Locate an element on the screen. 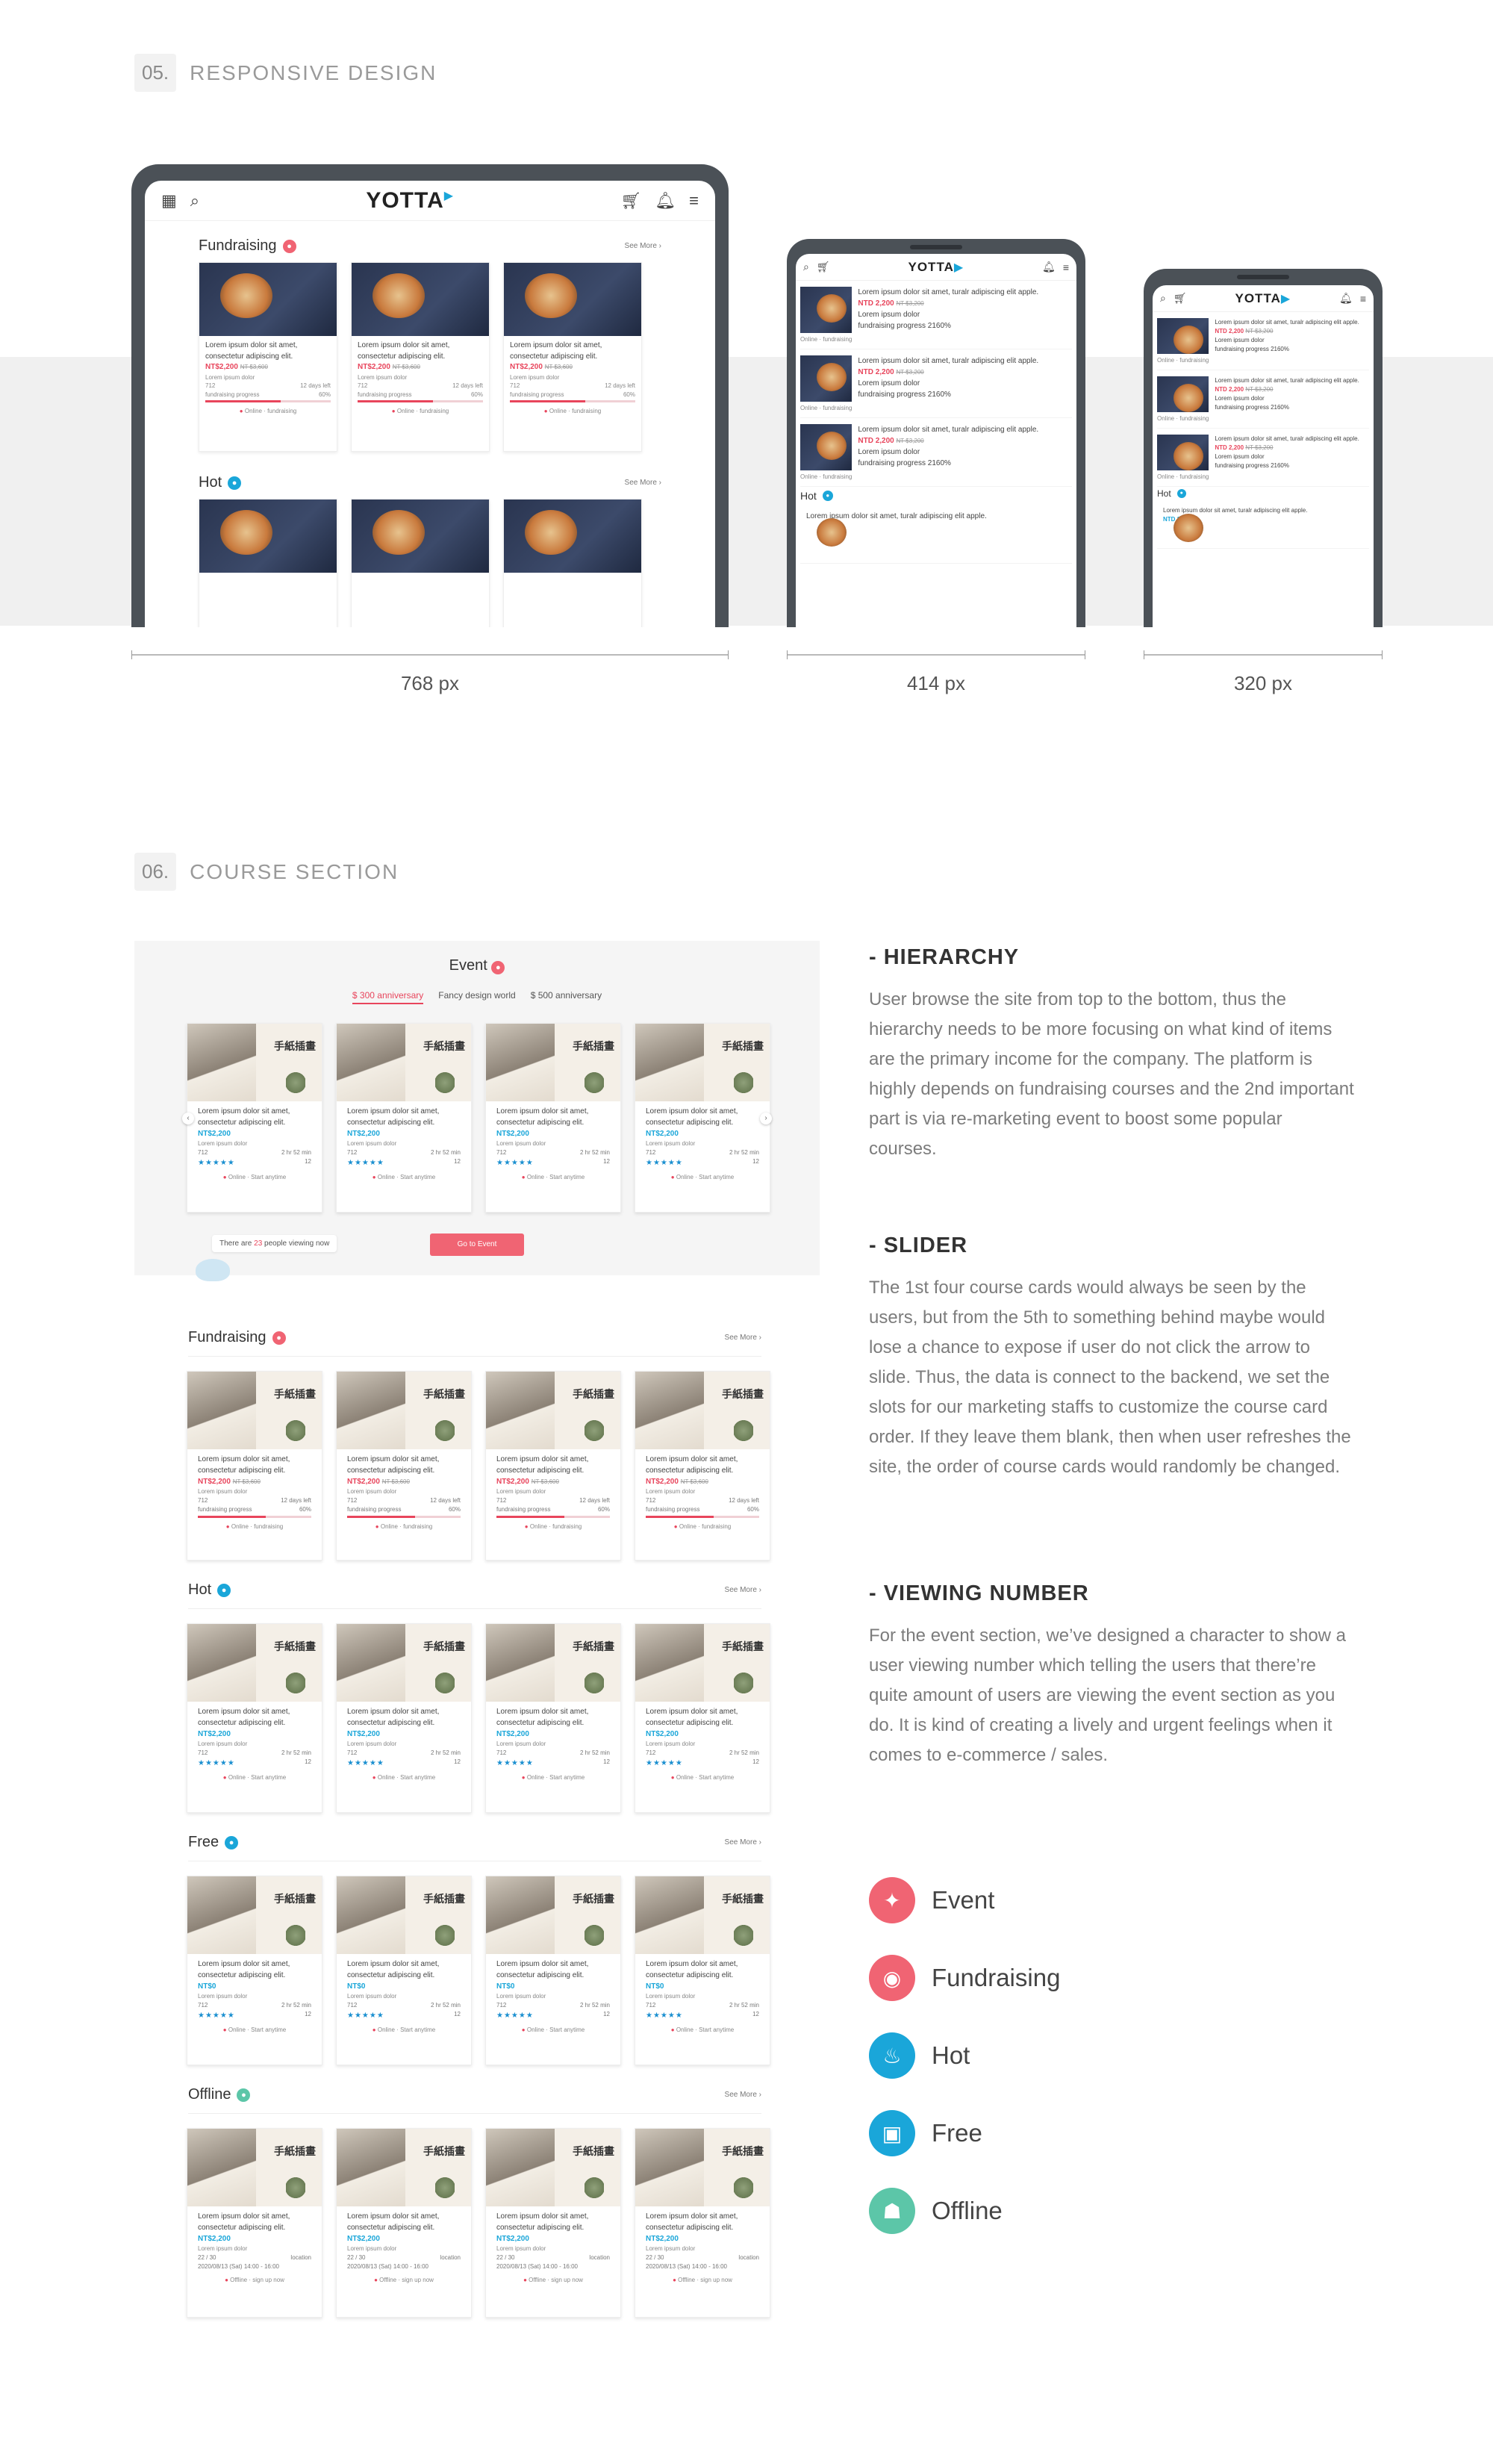 Image resolution: width=1493 pixels, height=2464 pixels. location: location is located at coordinates (599, 2257).